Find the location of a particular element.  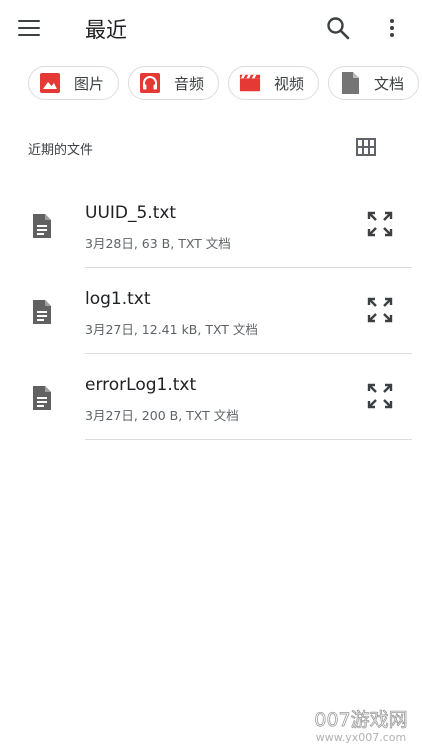

file-meta: 3月27日, 200 B, TXT 文档 is located at coordinates (162, 415).